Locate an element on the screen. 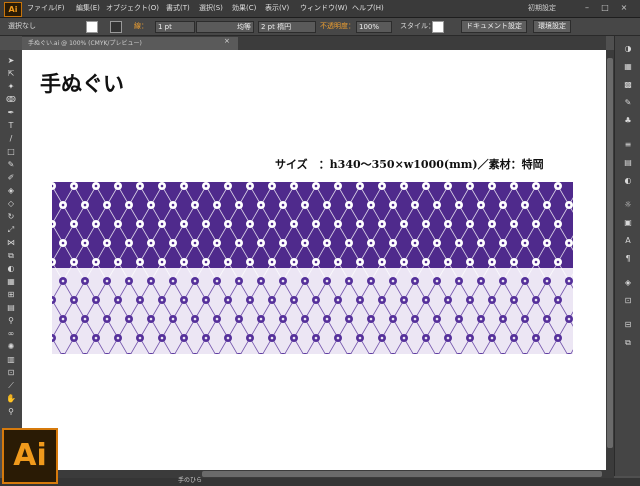 This screenshot has height=486, width=640. horizontal-scrollbar is located at coordinates (318, 474).